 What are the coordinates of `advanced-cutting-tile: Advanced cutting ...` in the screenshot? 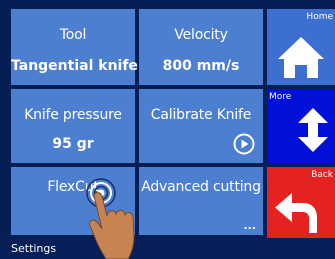 It's located at (201, 201).